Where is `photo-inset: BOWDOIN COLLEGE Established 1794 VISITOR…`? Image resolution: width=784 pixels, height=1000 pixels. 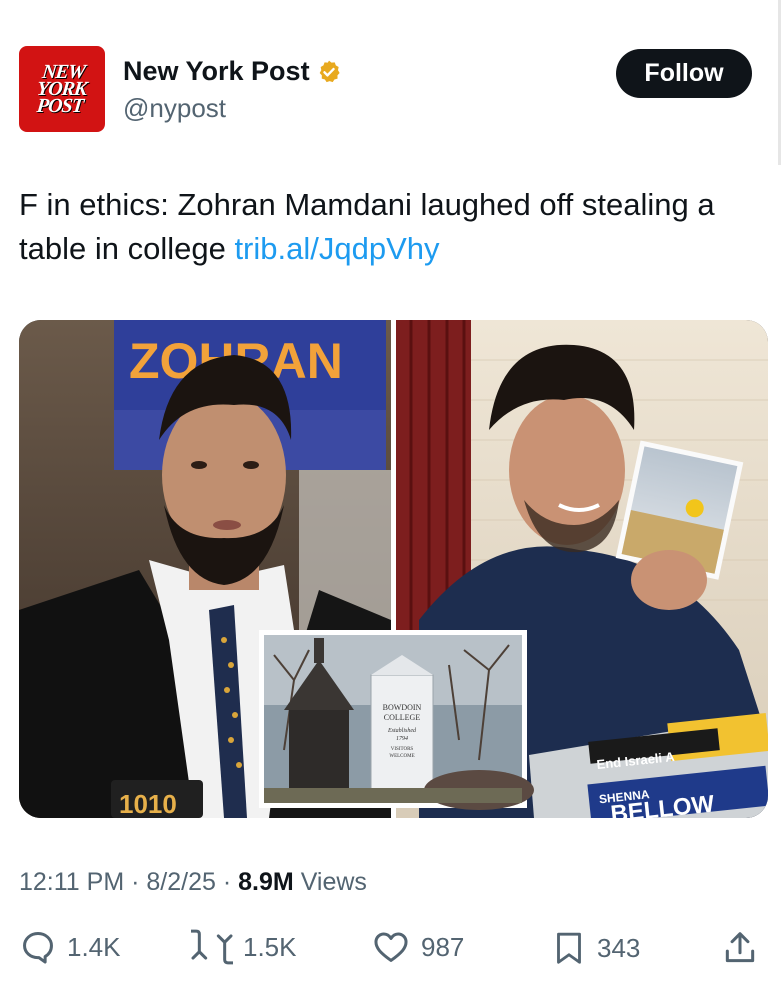 photo-inset: BOWDOIN COLLEGE Established 1794 VISITOR… is located at coordinates (396, 720).